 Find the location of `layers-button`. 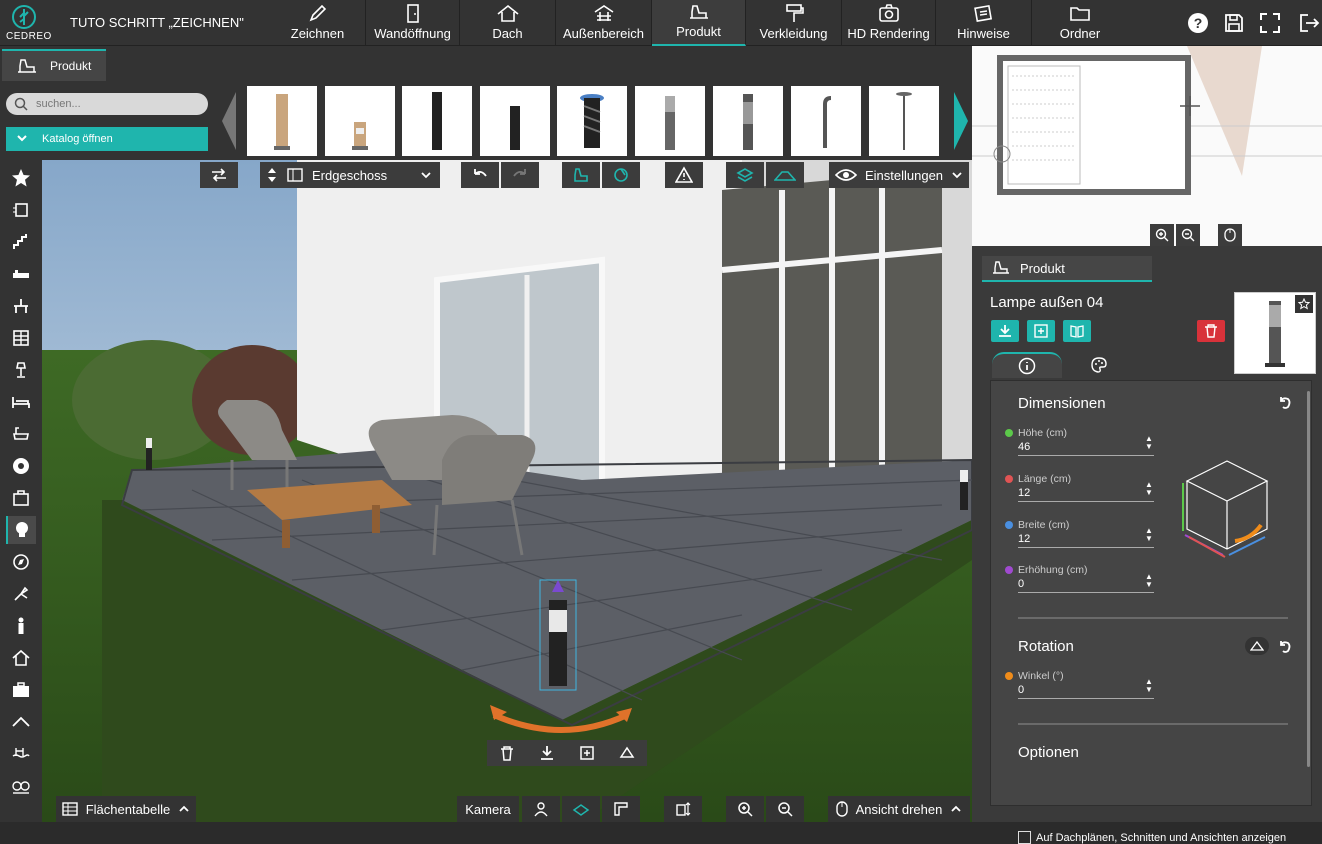

layers-button is located at coordinates (745, 175).